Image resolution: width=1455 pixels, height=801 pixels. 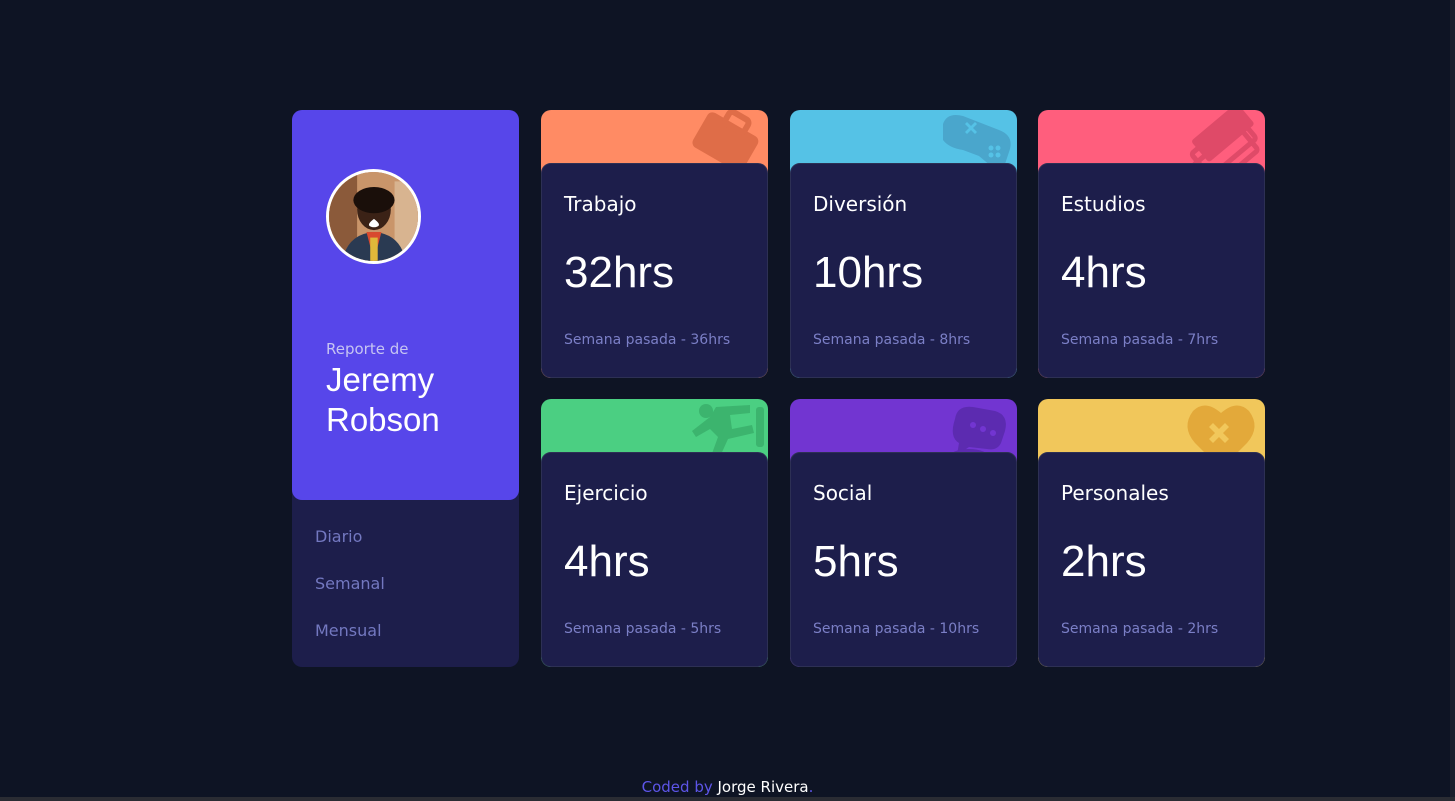 I want to click on activity-card-work: Trabajo 32hrs Semana pasada - 36hrs, so click(x=654, y=244).